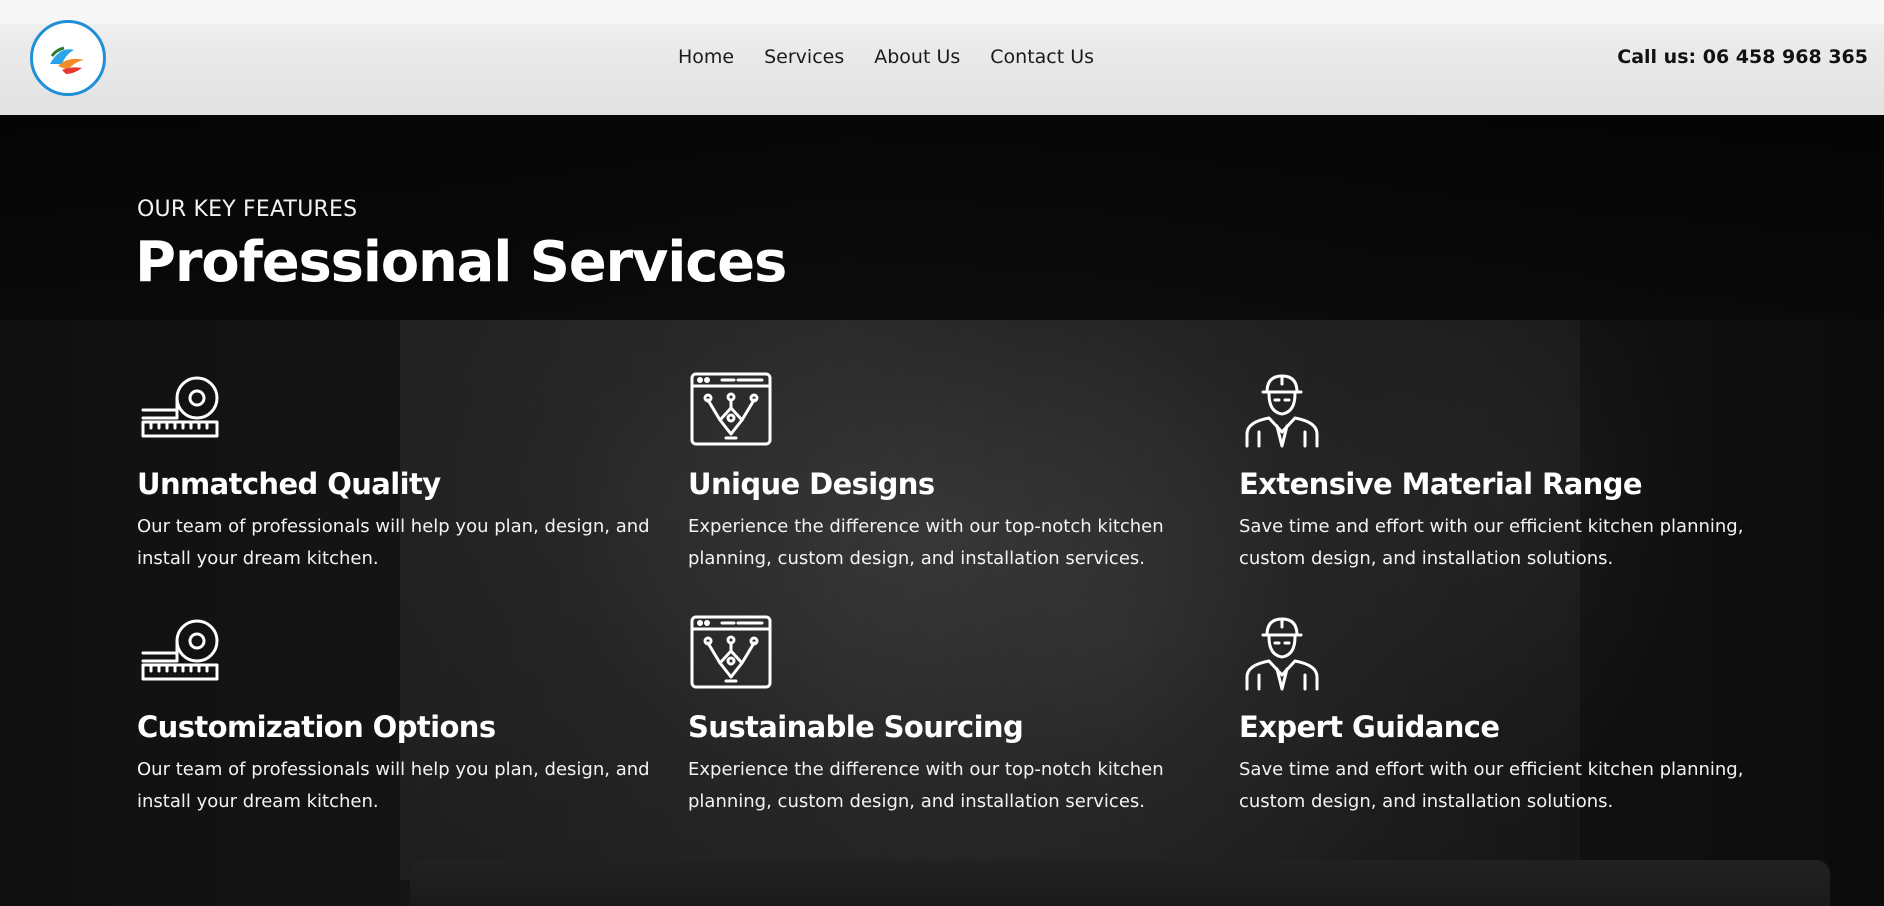 This screenshot has width=1884, height=906. I want to click on feature-title: Unmatched Quality, so click(289, 484).